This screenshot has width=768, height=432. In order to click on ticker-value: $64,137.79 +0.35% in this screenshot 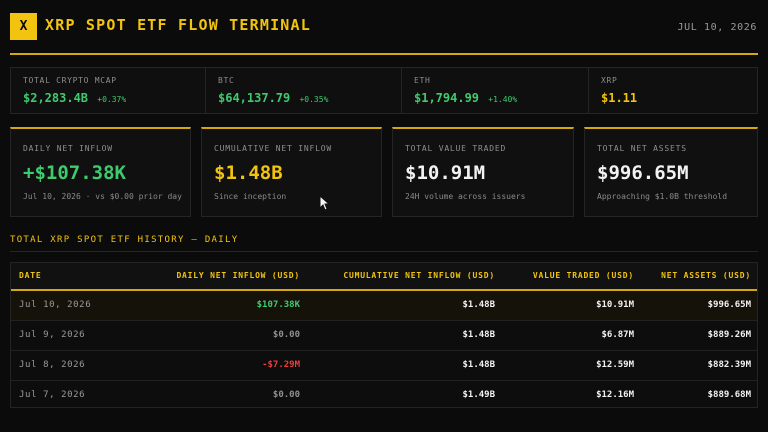, I will do `click(273, 98)`.